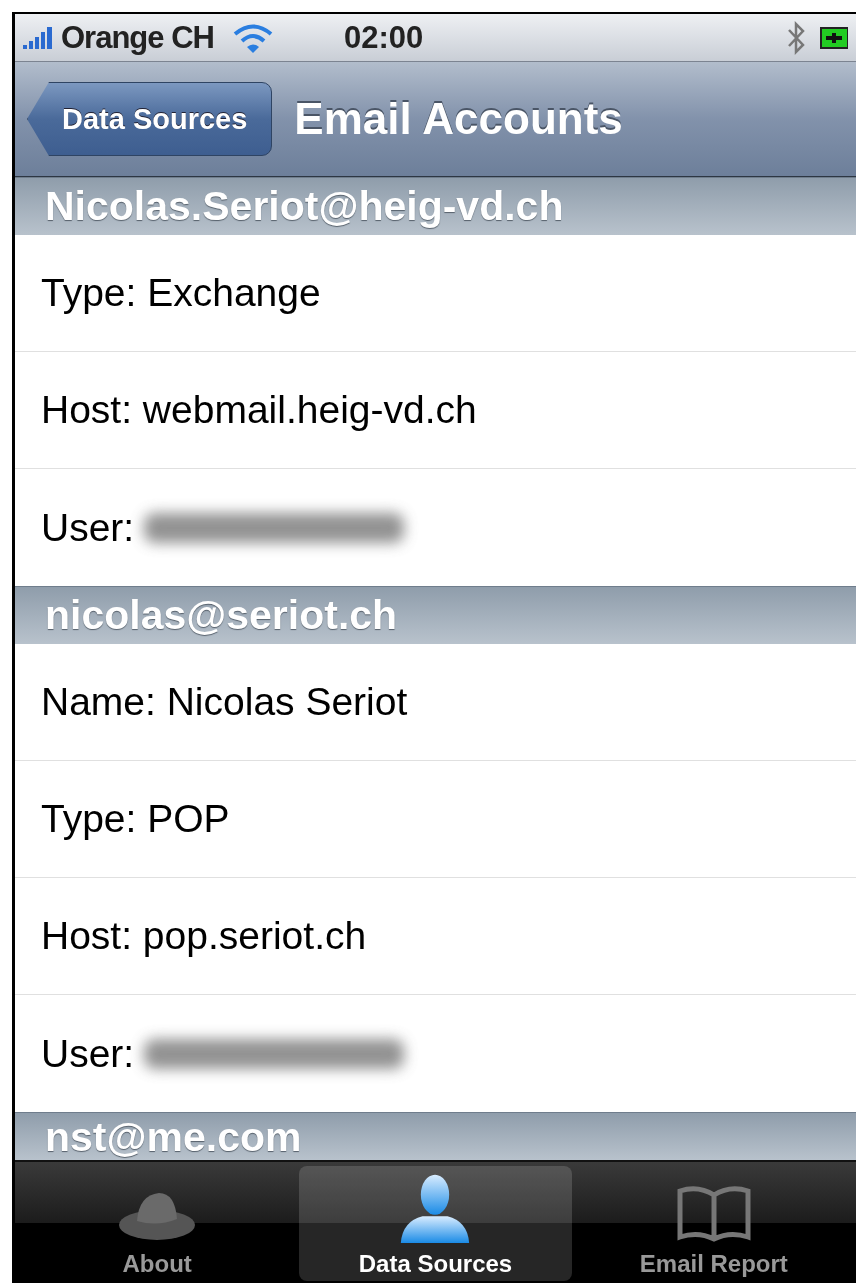 This screenshot has height=1283, width=856. Describe the element at coordinates (150, 119) in the screenshot. I see `back-button: Data Sources` at that location.